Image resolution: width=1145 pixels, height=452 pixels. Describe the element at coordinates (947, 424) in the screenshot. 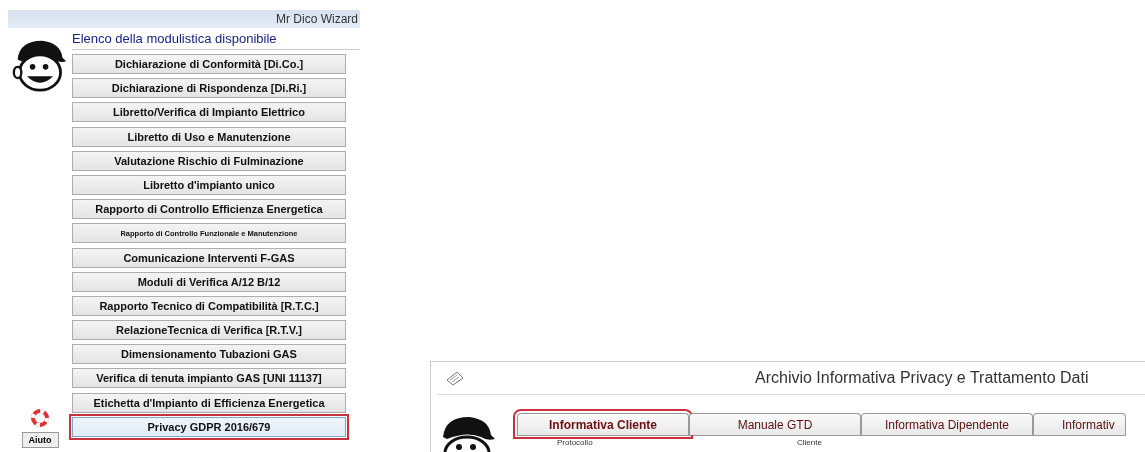

I see `tab: Informativa Dipendente` at that location.